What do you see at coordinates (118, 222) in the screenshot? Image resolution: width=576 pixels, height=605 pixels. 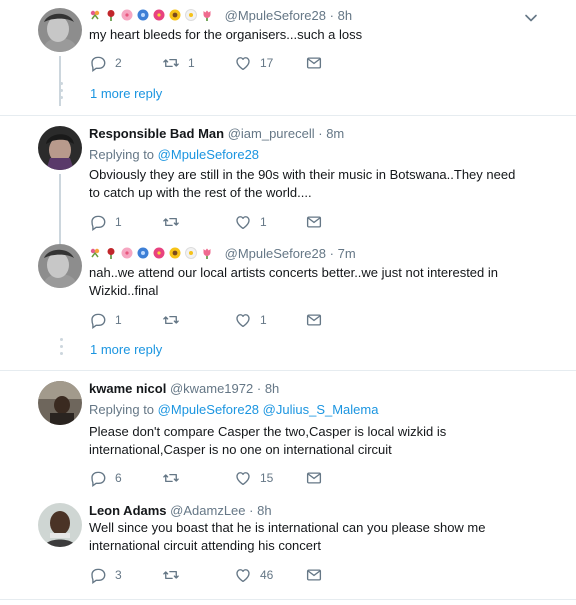 I see `reply-count: 1` at bounding box center [118, 222].